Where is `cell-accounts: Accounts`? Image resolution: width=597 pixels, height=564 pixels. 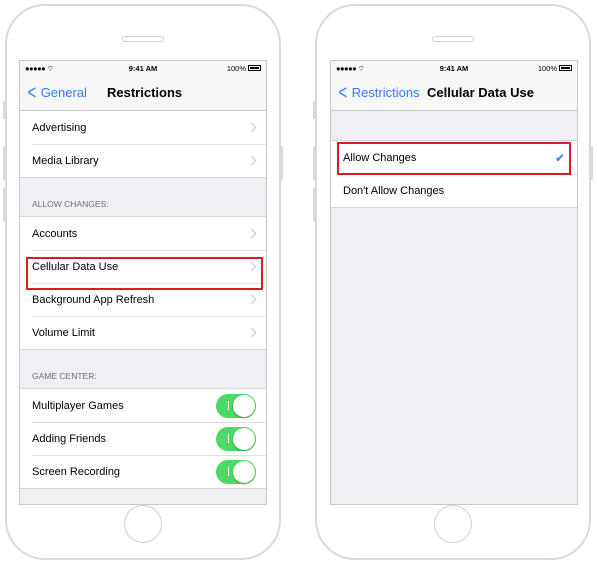
cell-accounts: Accounts is located at coordinates (143, 233).